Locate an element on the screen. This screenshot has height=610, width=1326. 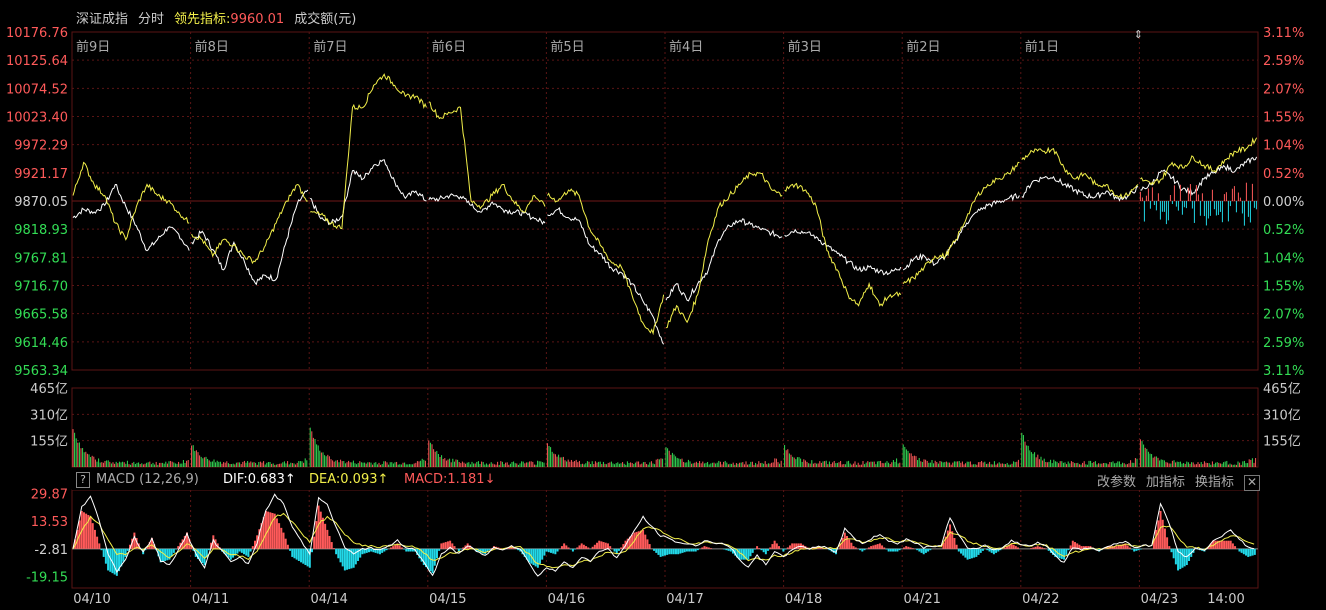
y-left-tick: 9870.05 is located at coordinates (41, 202).